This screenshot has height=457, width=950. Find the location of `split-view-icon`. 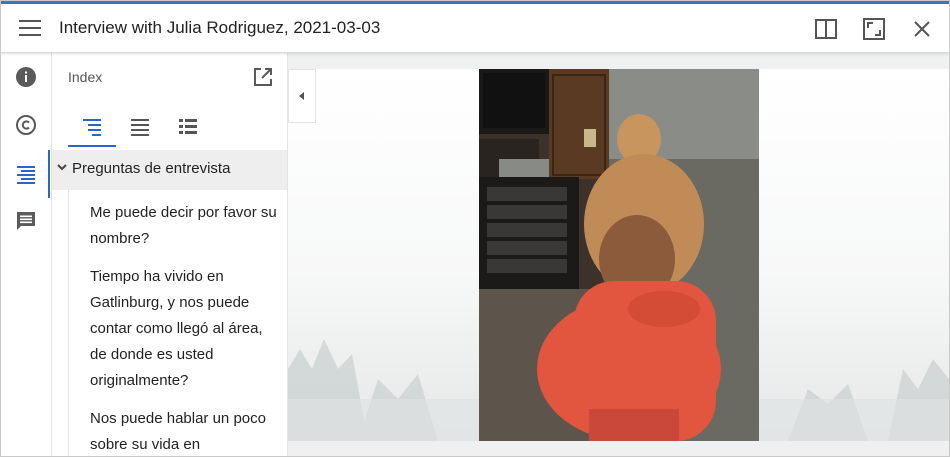

split-view-icon is located at coordinates (826, 29).